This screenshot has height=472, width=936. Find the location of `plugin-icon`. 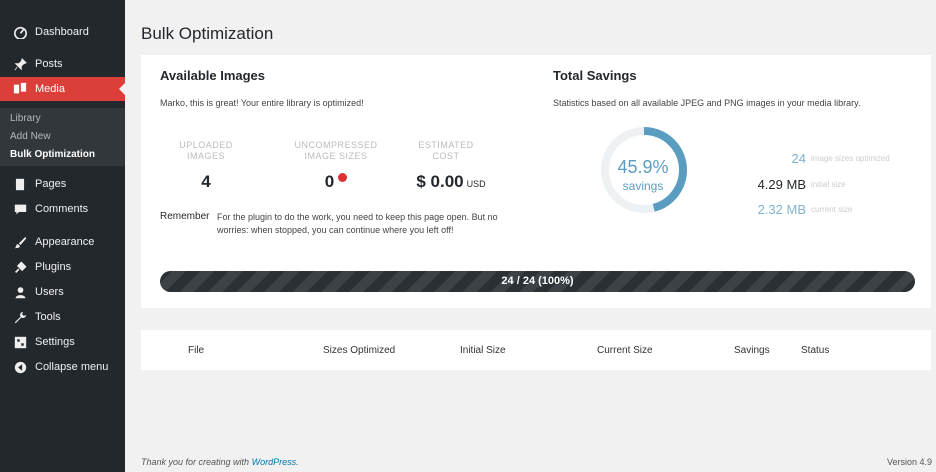

plugin-icon is located at coordinates (20, 267).